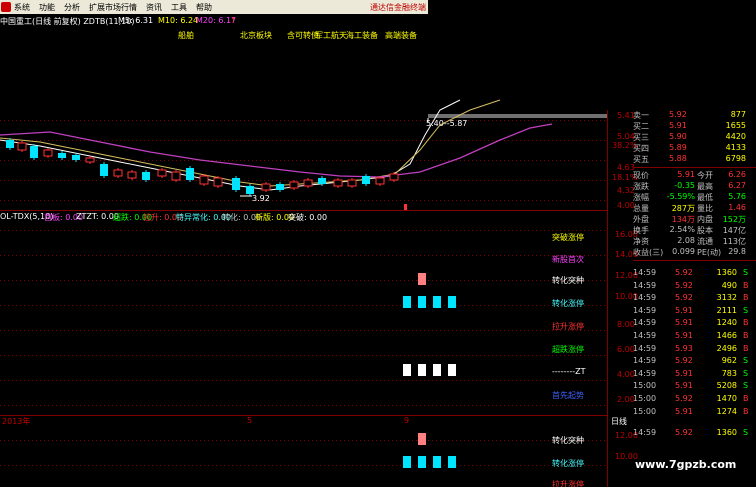 This screenshot has height=487, width=756. Describe the element at coordinates (737, 207) in the screenshot. I see `stat-value: 1.46` at that location.